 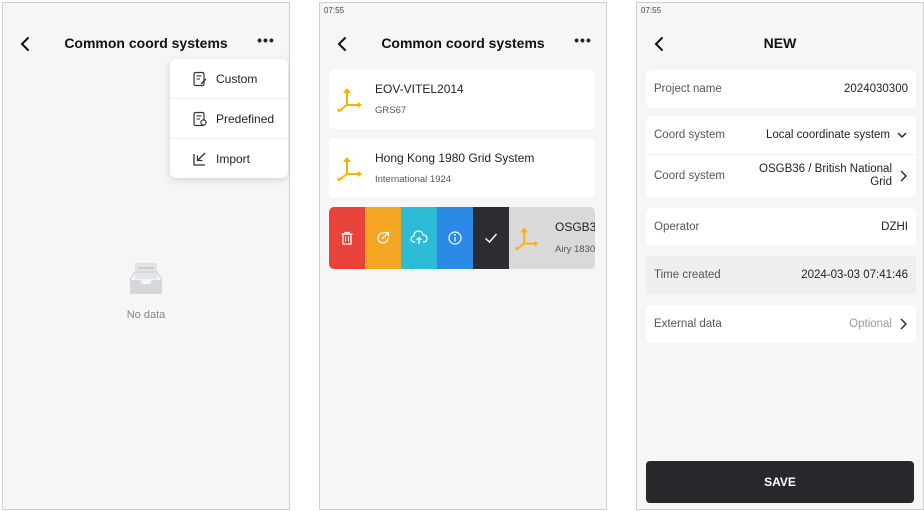 I want to click on coord-system-item-content: OSGB36 Airy 1830, so click(x=552, y=238).